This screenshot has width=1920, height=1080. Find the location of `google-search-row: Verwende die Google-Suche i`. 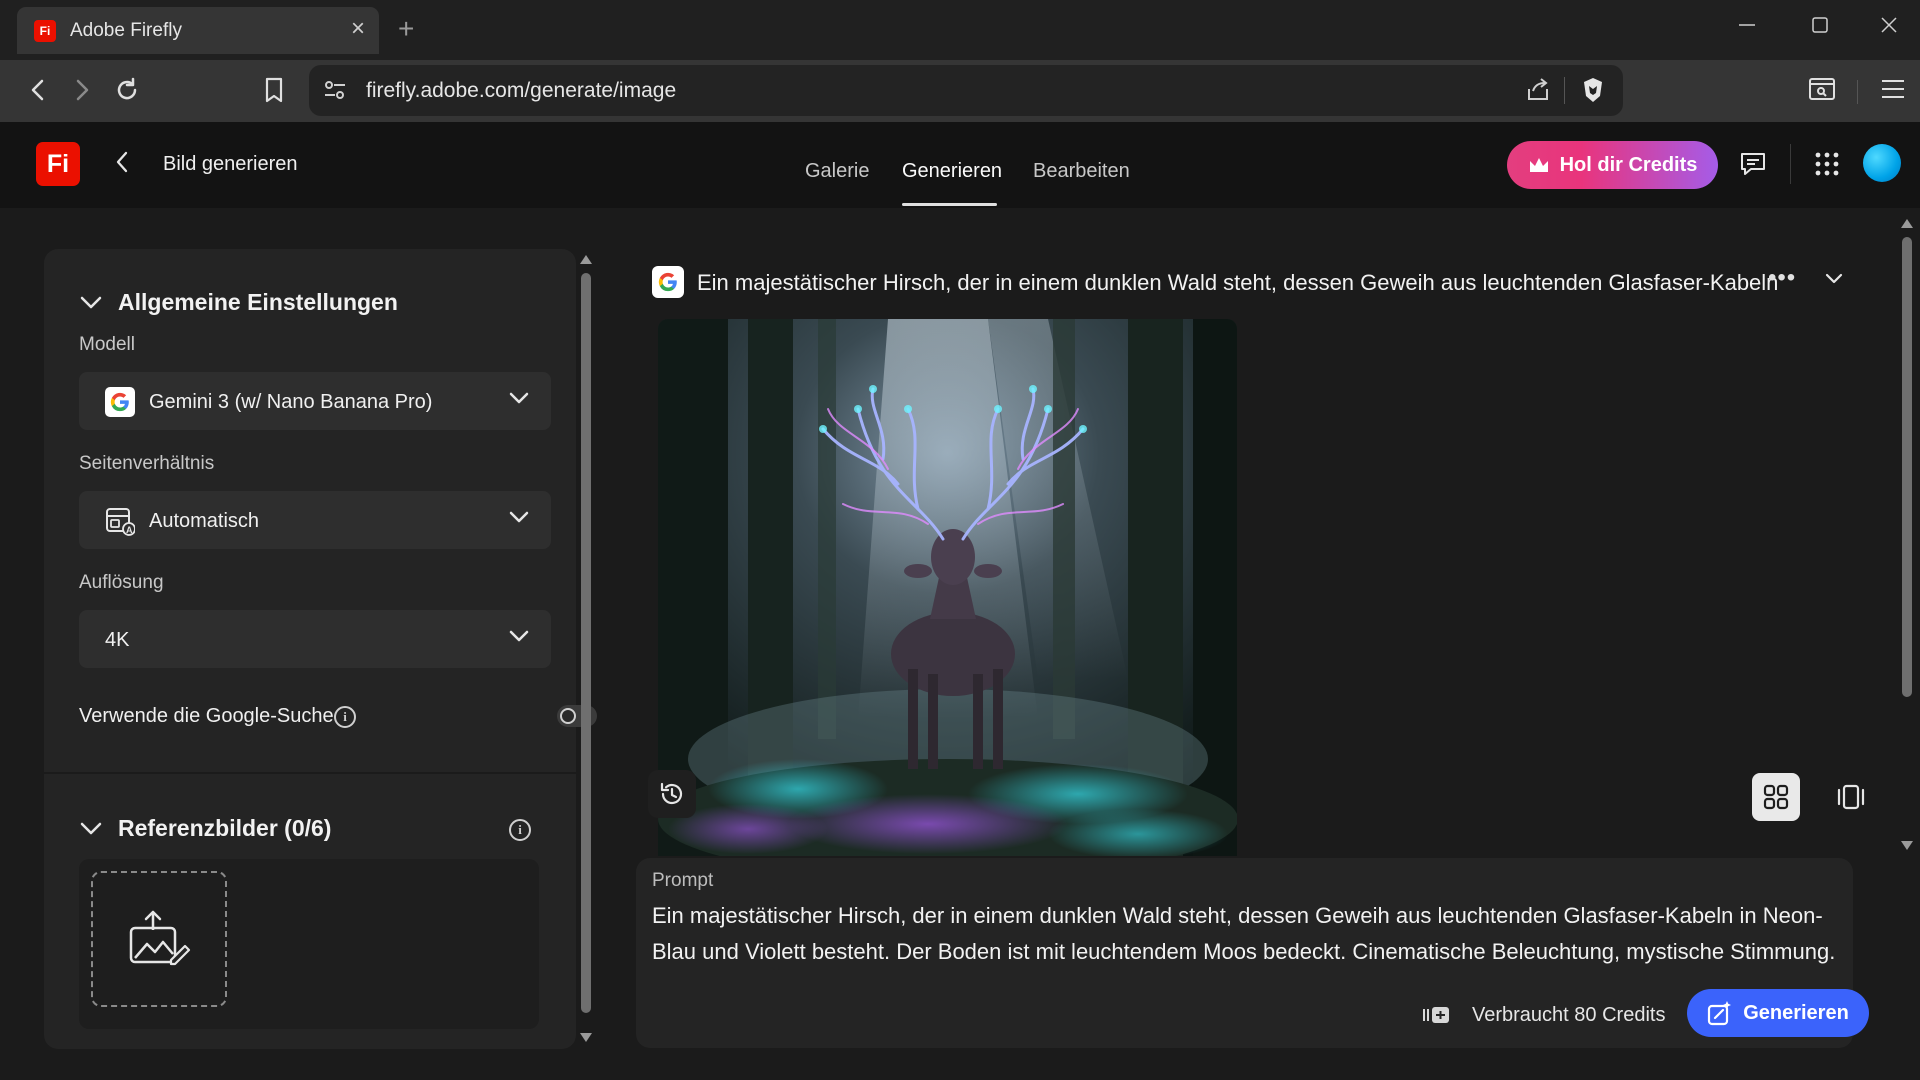

google-search-row: Verwende die Google-Suche i is located at coordinates (338, 717).